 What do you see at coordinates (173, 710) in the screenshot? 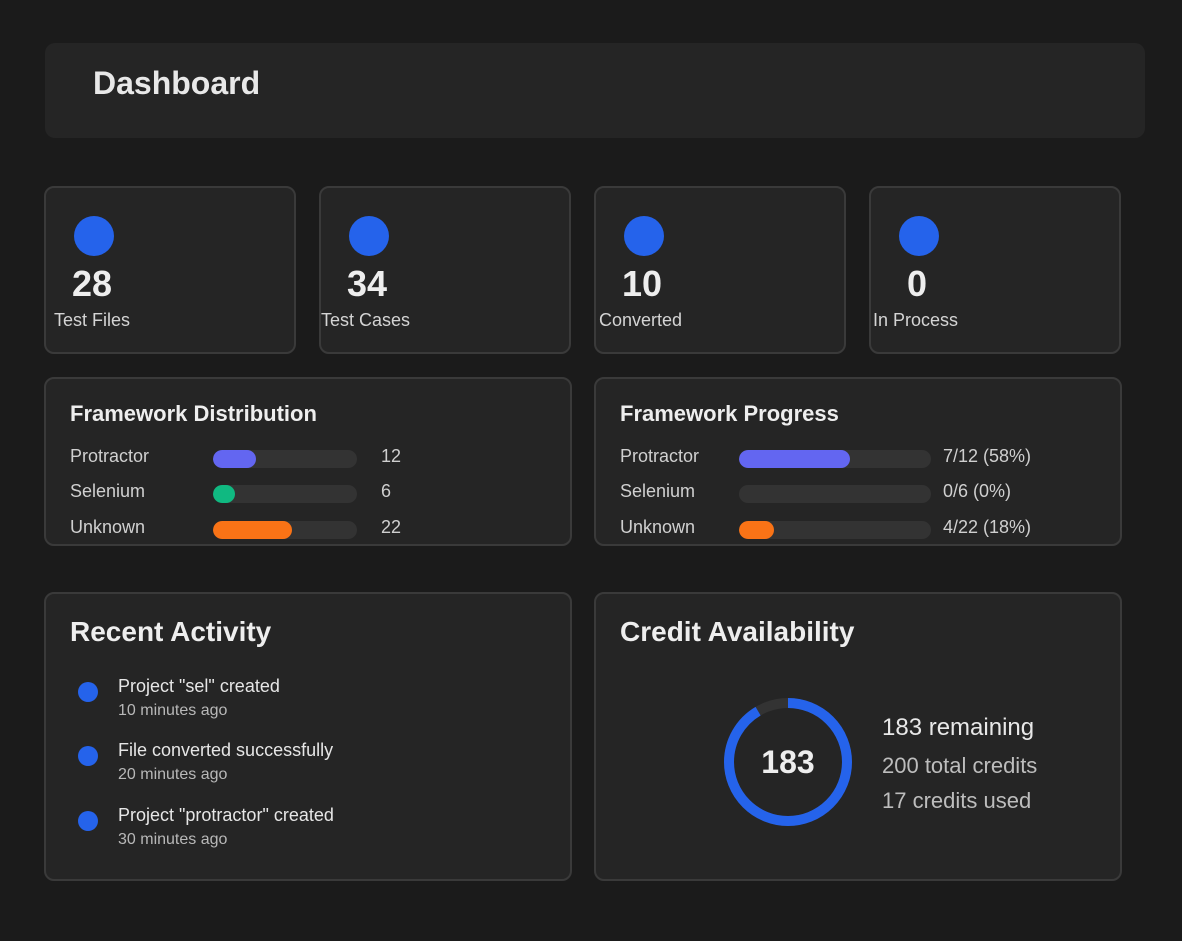
I see `activity-time: 10 minutes ago` at bounding box center [173, 710].